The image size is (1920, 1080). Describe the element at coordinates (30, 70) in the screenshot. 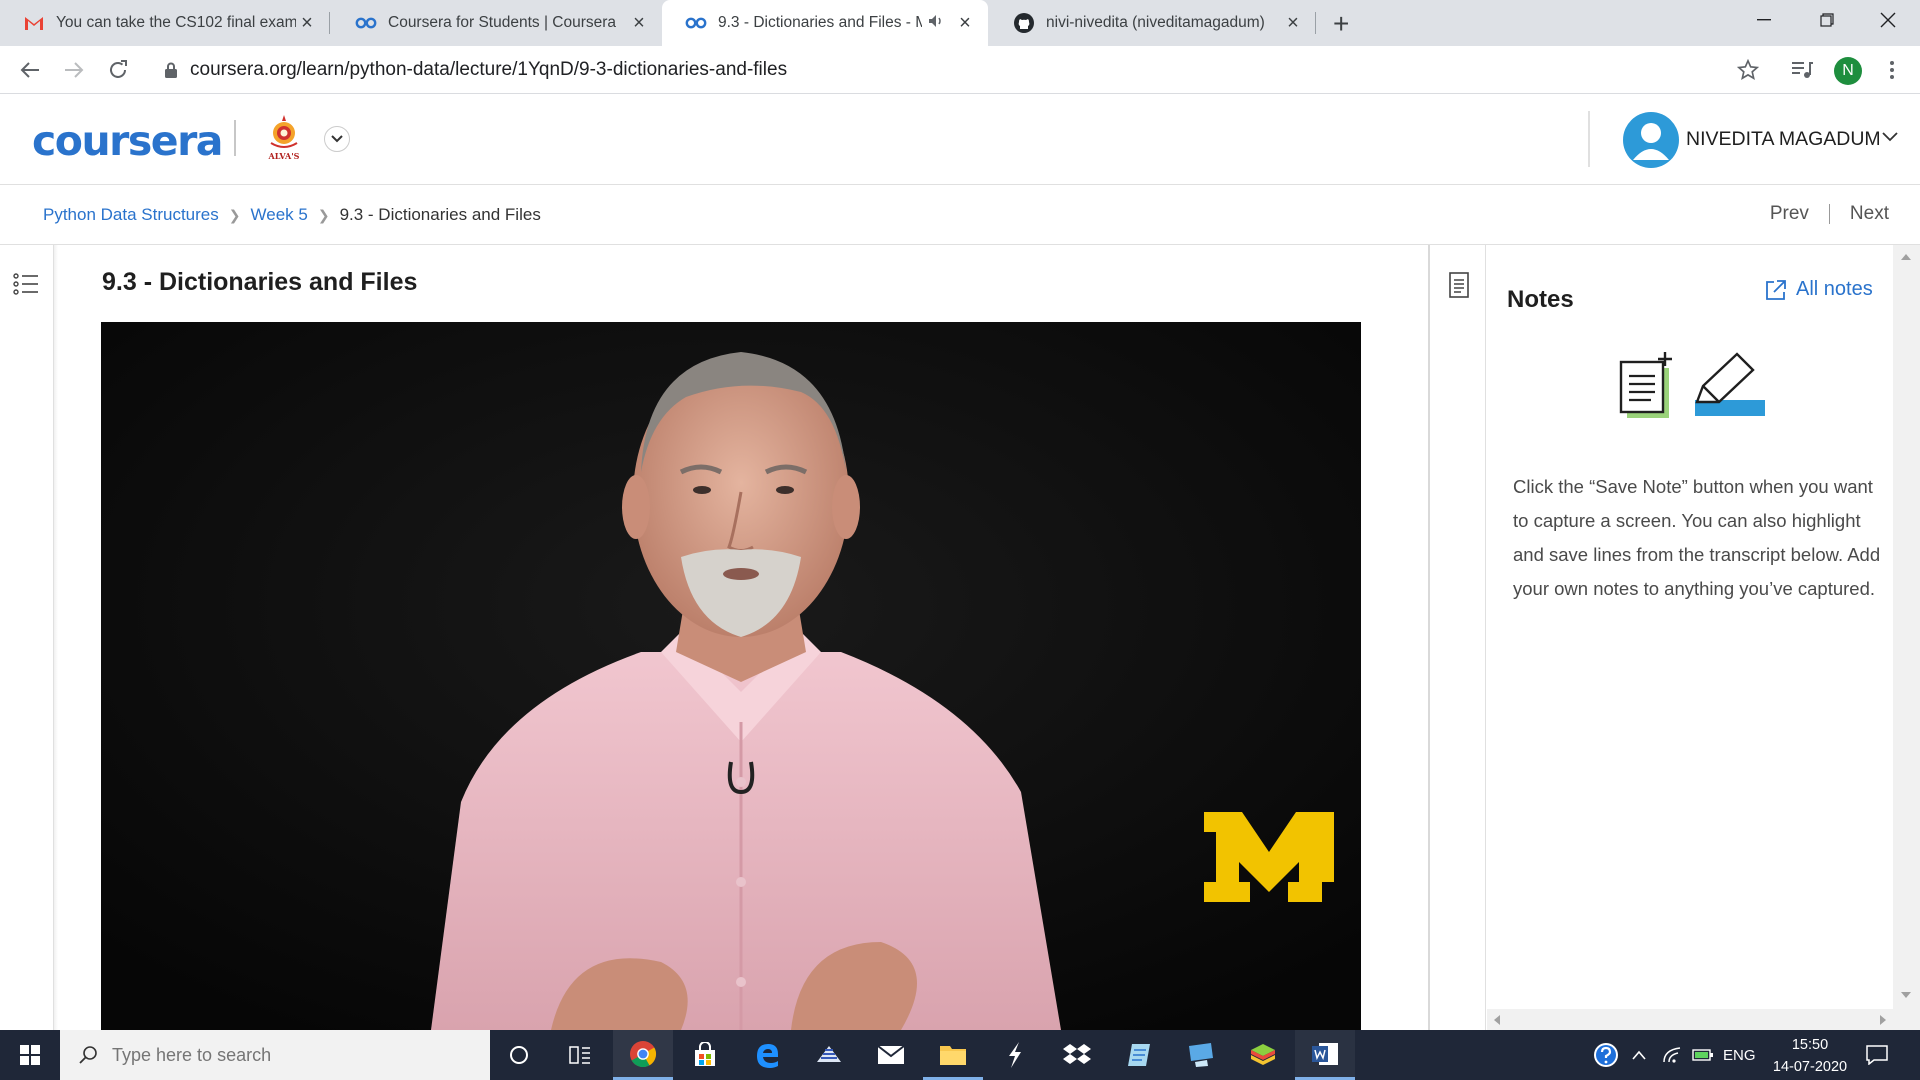

I see `back-button` at that location.